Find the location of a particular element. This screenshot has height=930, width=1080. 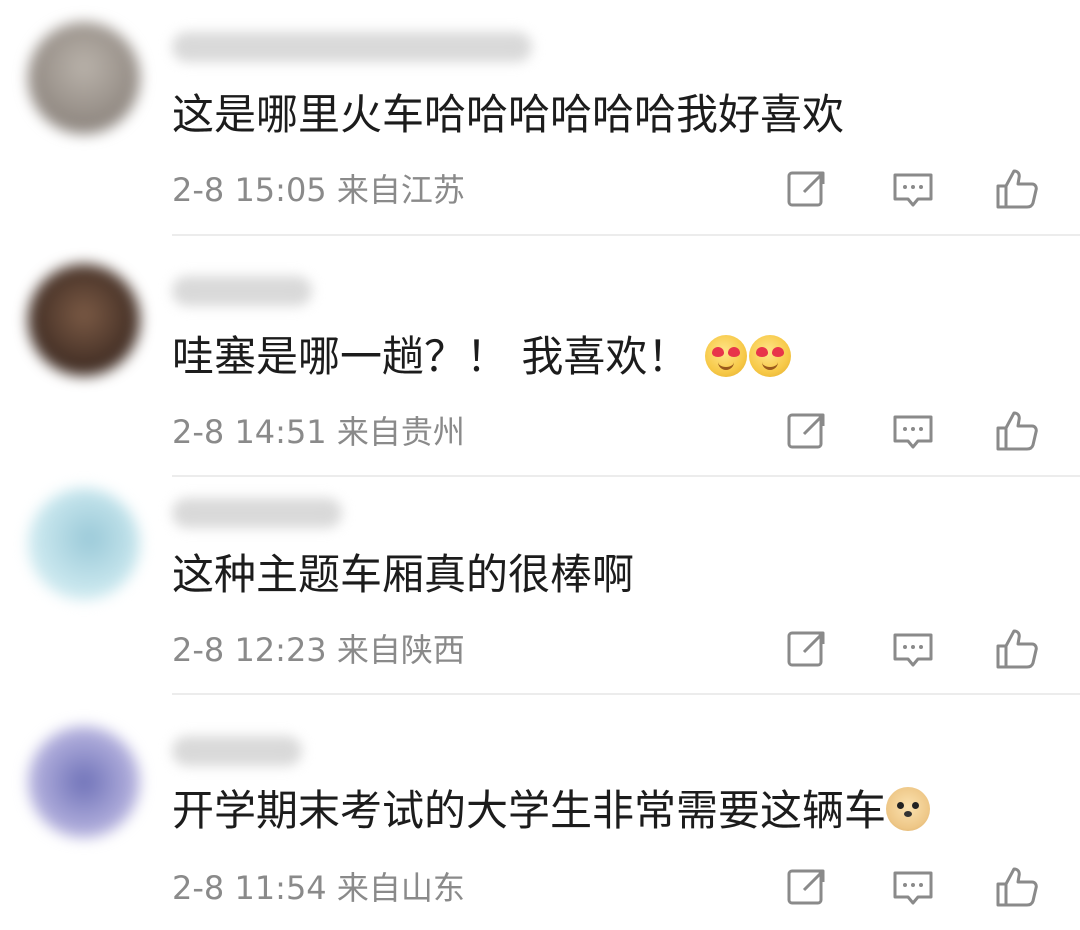

comment-location: 来自贵州 is located at coordinates (400, 432).